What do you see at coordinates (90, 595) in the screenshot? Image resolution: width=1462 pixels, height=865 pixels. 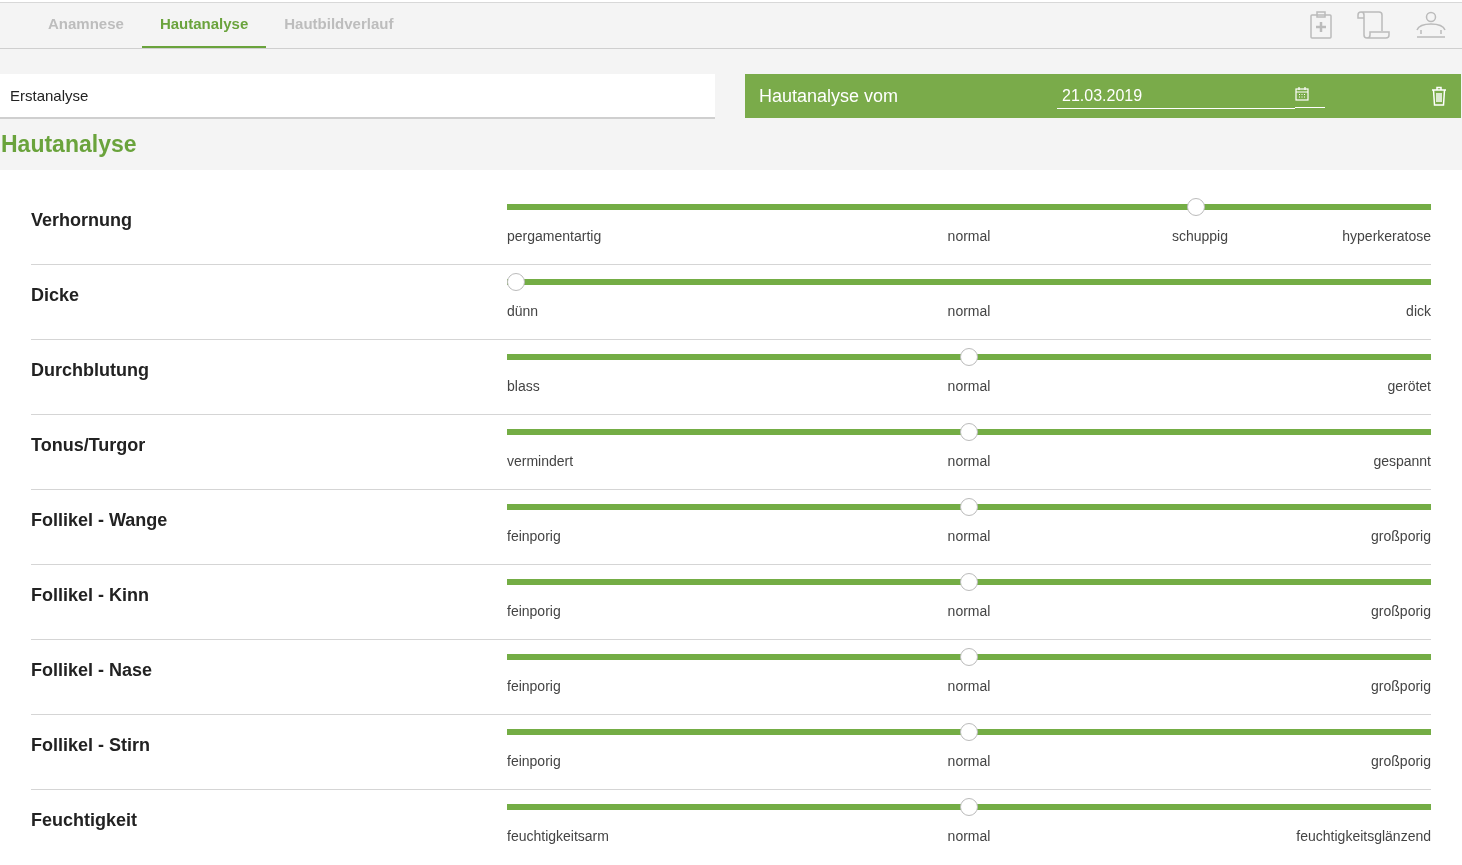 I see `row-label: Follikel - Kinn` at bounding box center [90, 595].